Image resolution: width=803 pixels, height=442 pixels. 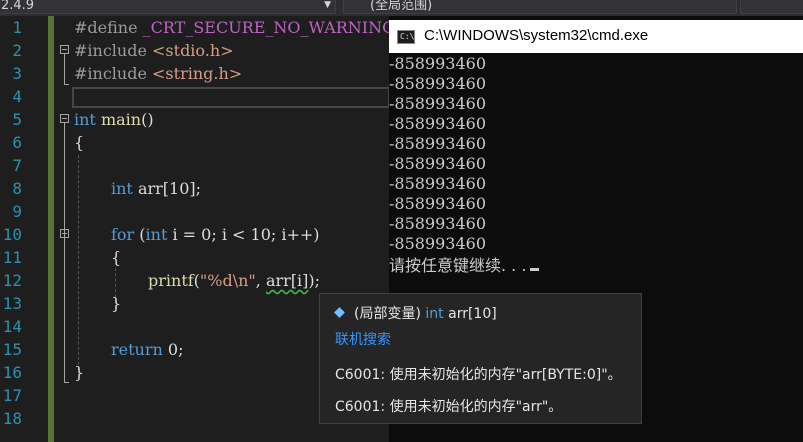 What do you see at coordinates (12, 418) in the screenshot?
I see `line-number: 18` at bounding box center [12, 418].